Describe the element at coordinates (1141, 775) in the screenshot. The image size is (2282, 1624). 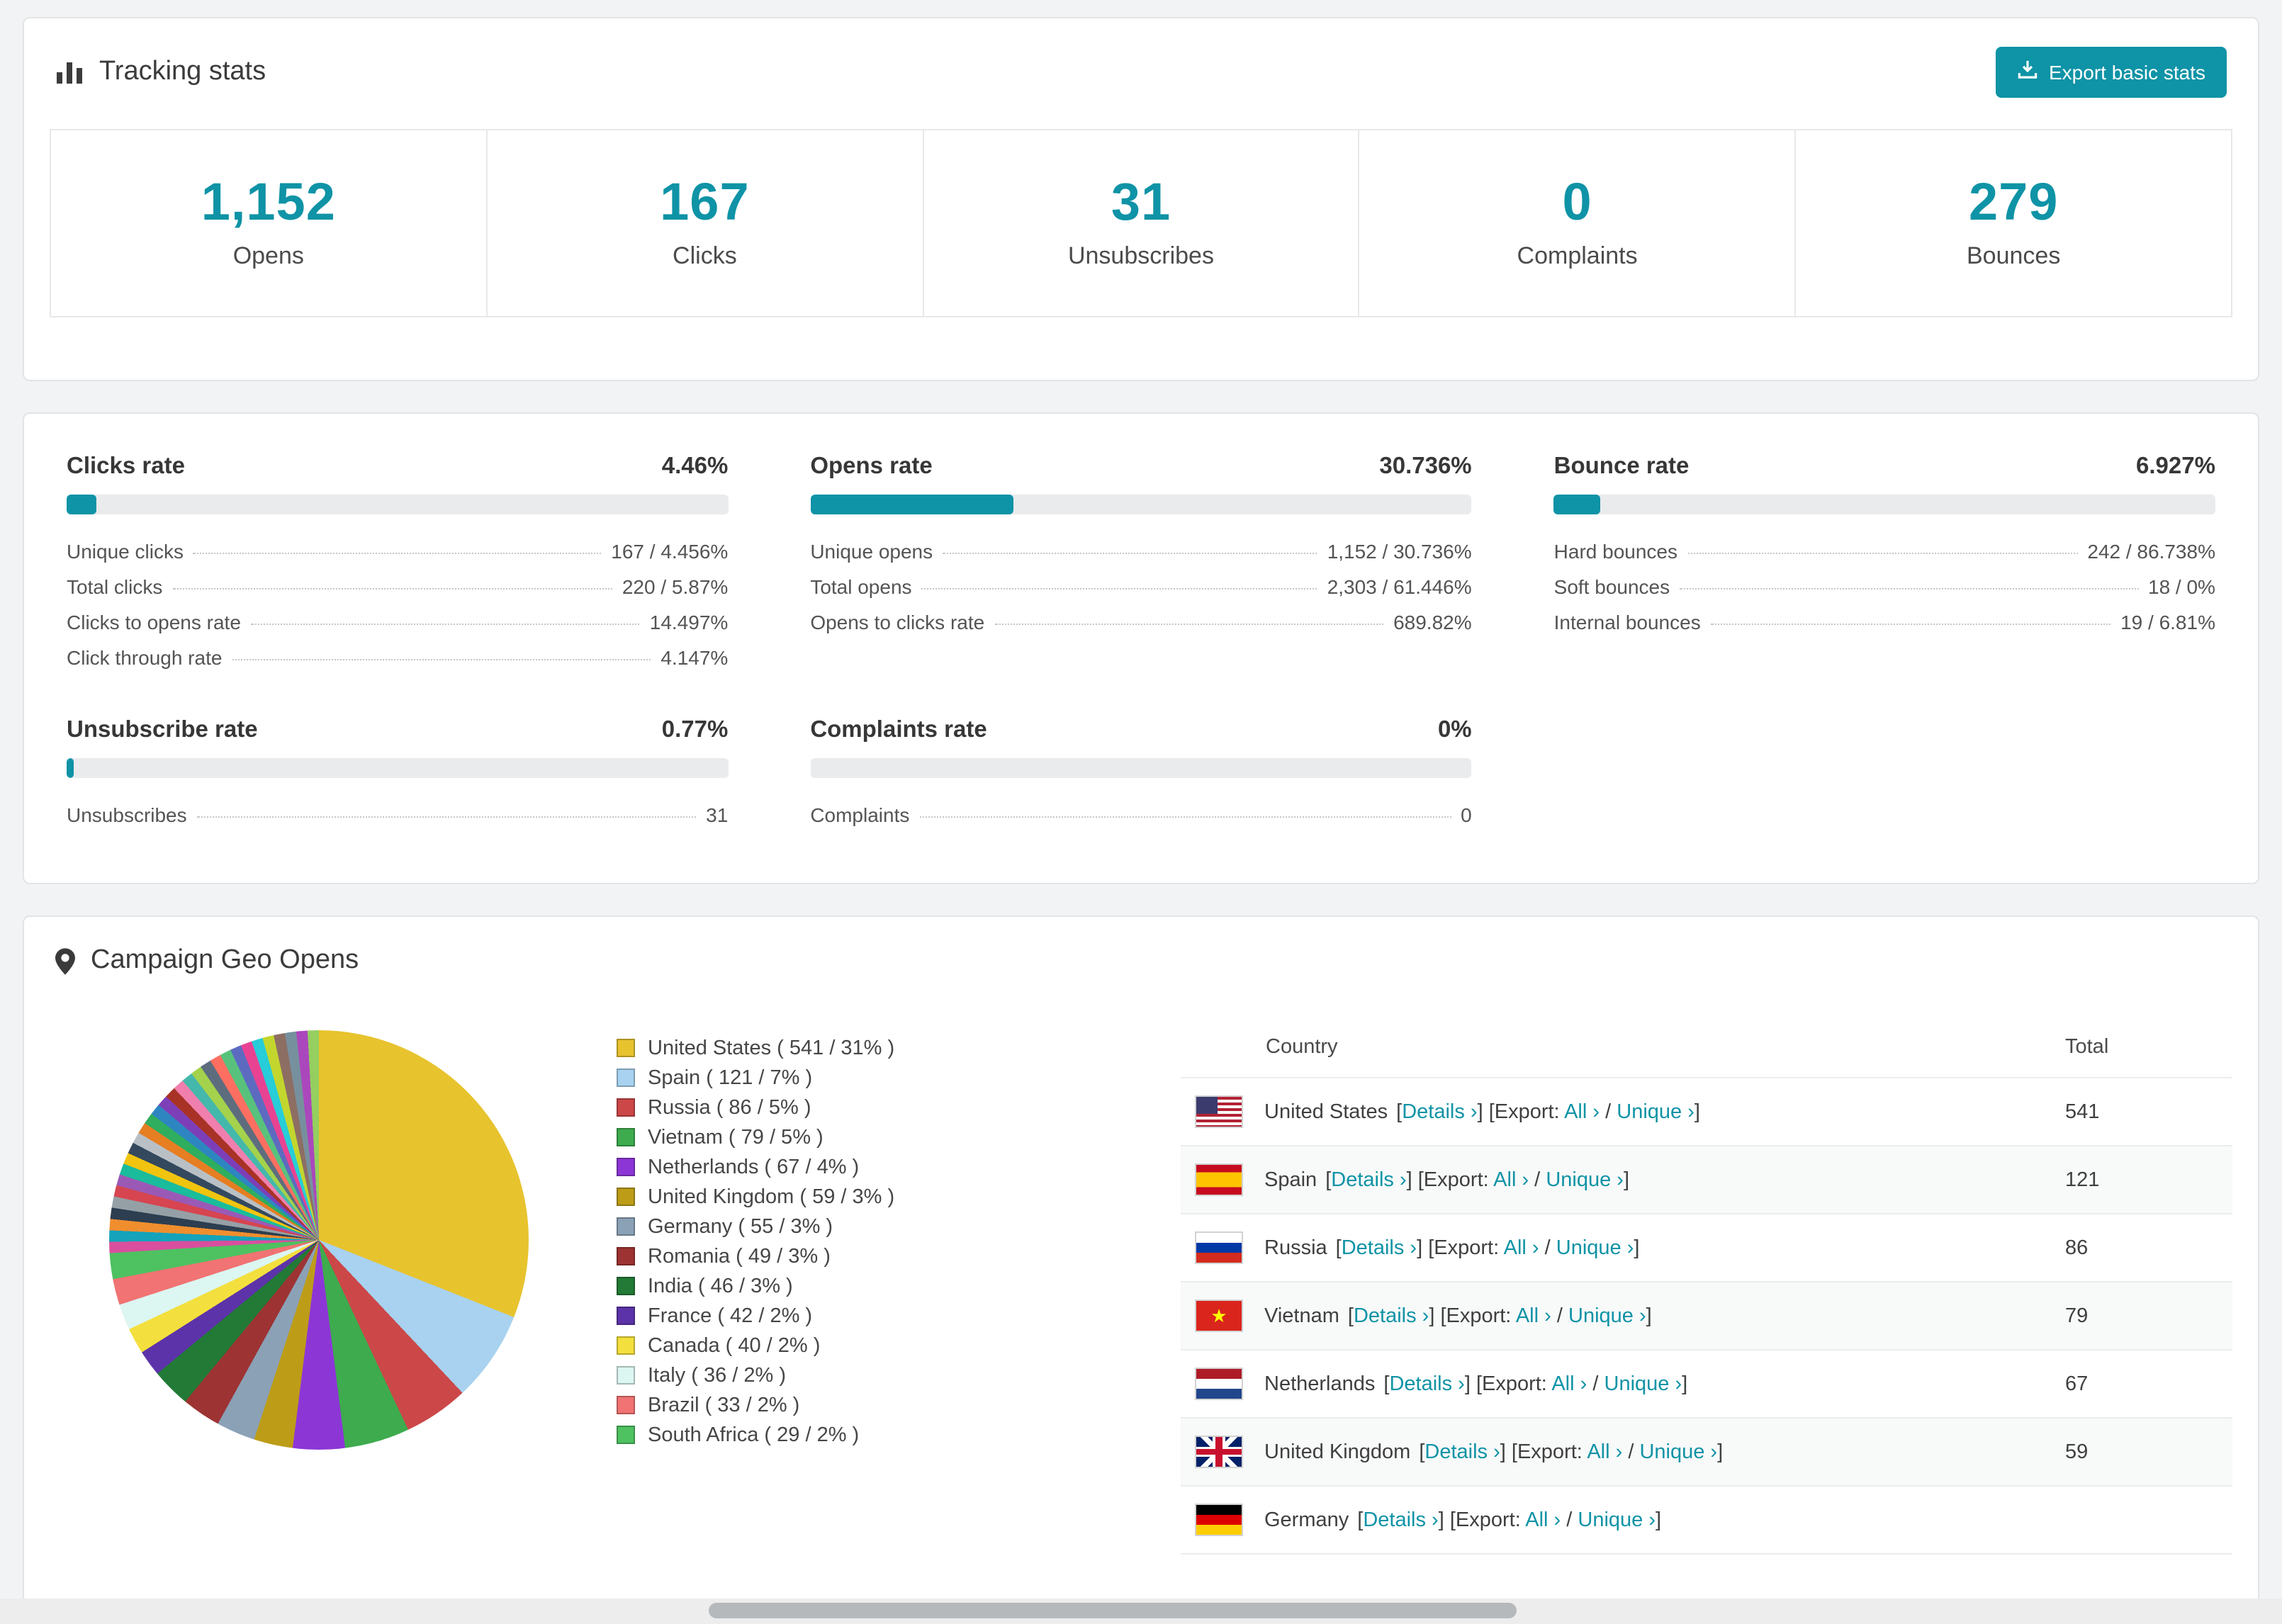
I see `rate-block: Complaints rate 0% Complaints 0` at that location.